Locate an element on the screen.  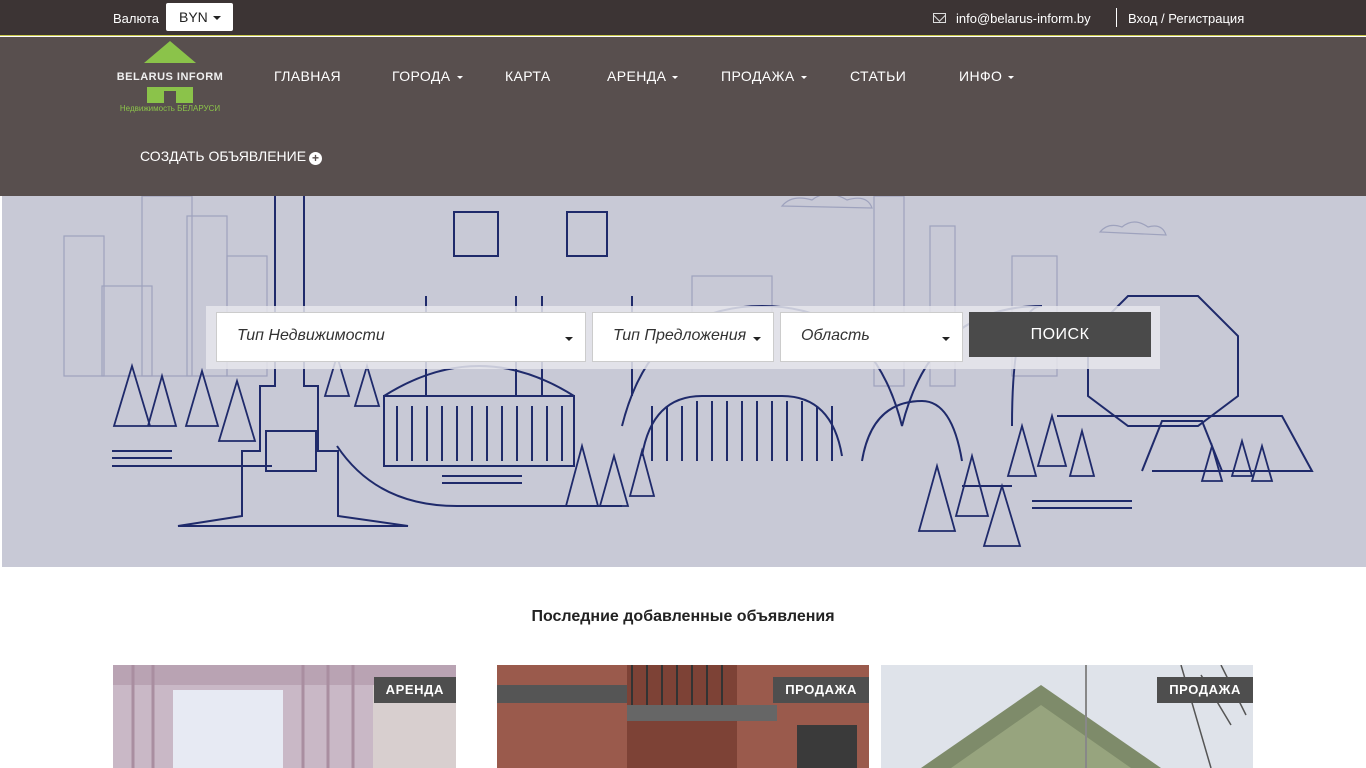
currency-select: BYN is located at coordinates (199, 17).